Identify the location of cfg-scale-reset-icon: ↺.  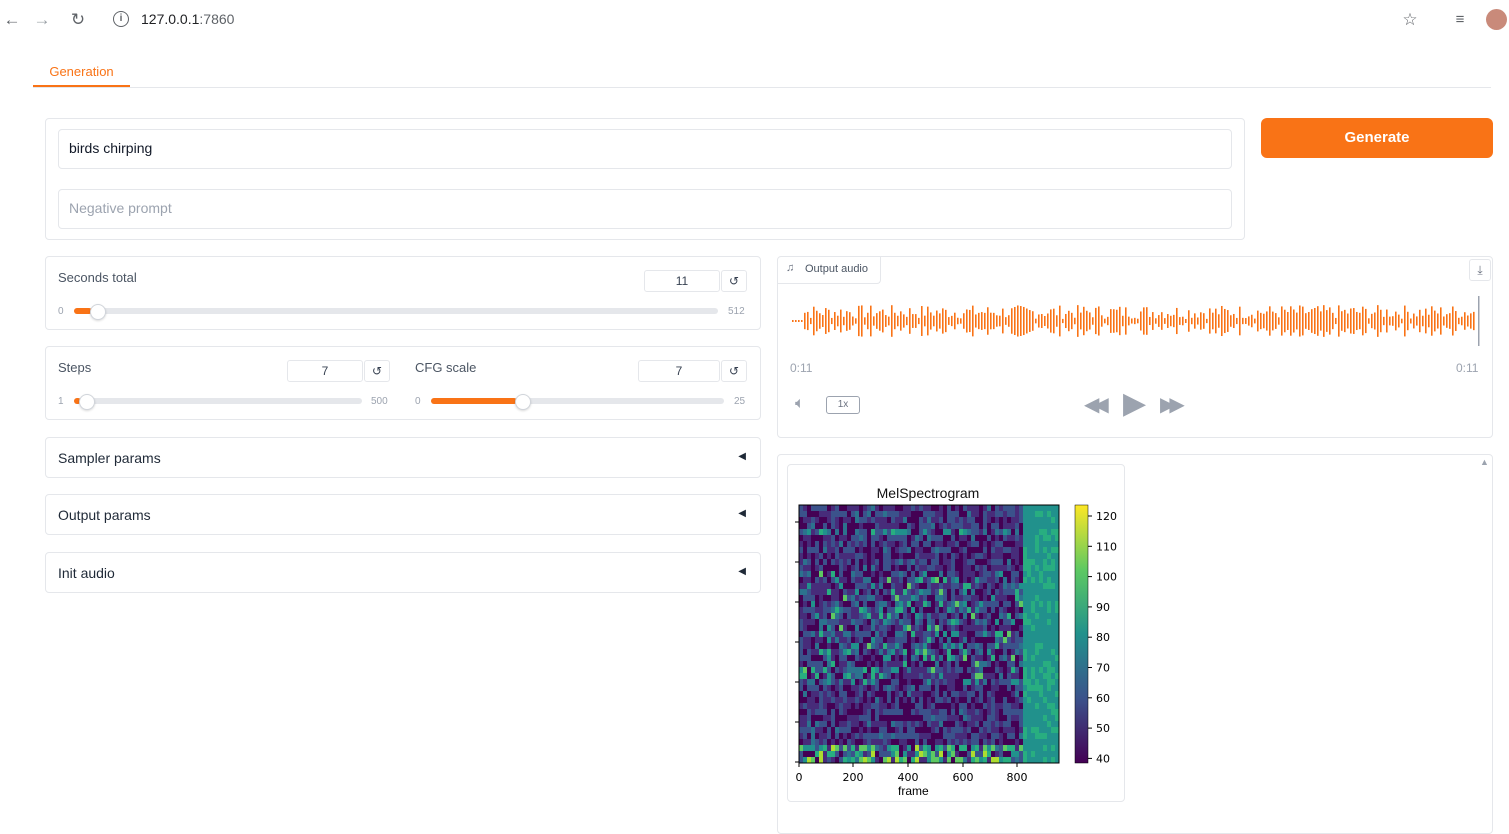
(734, 371).